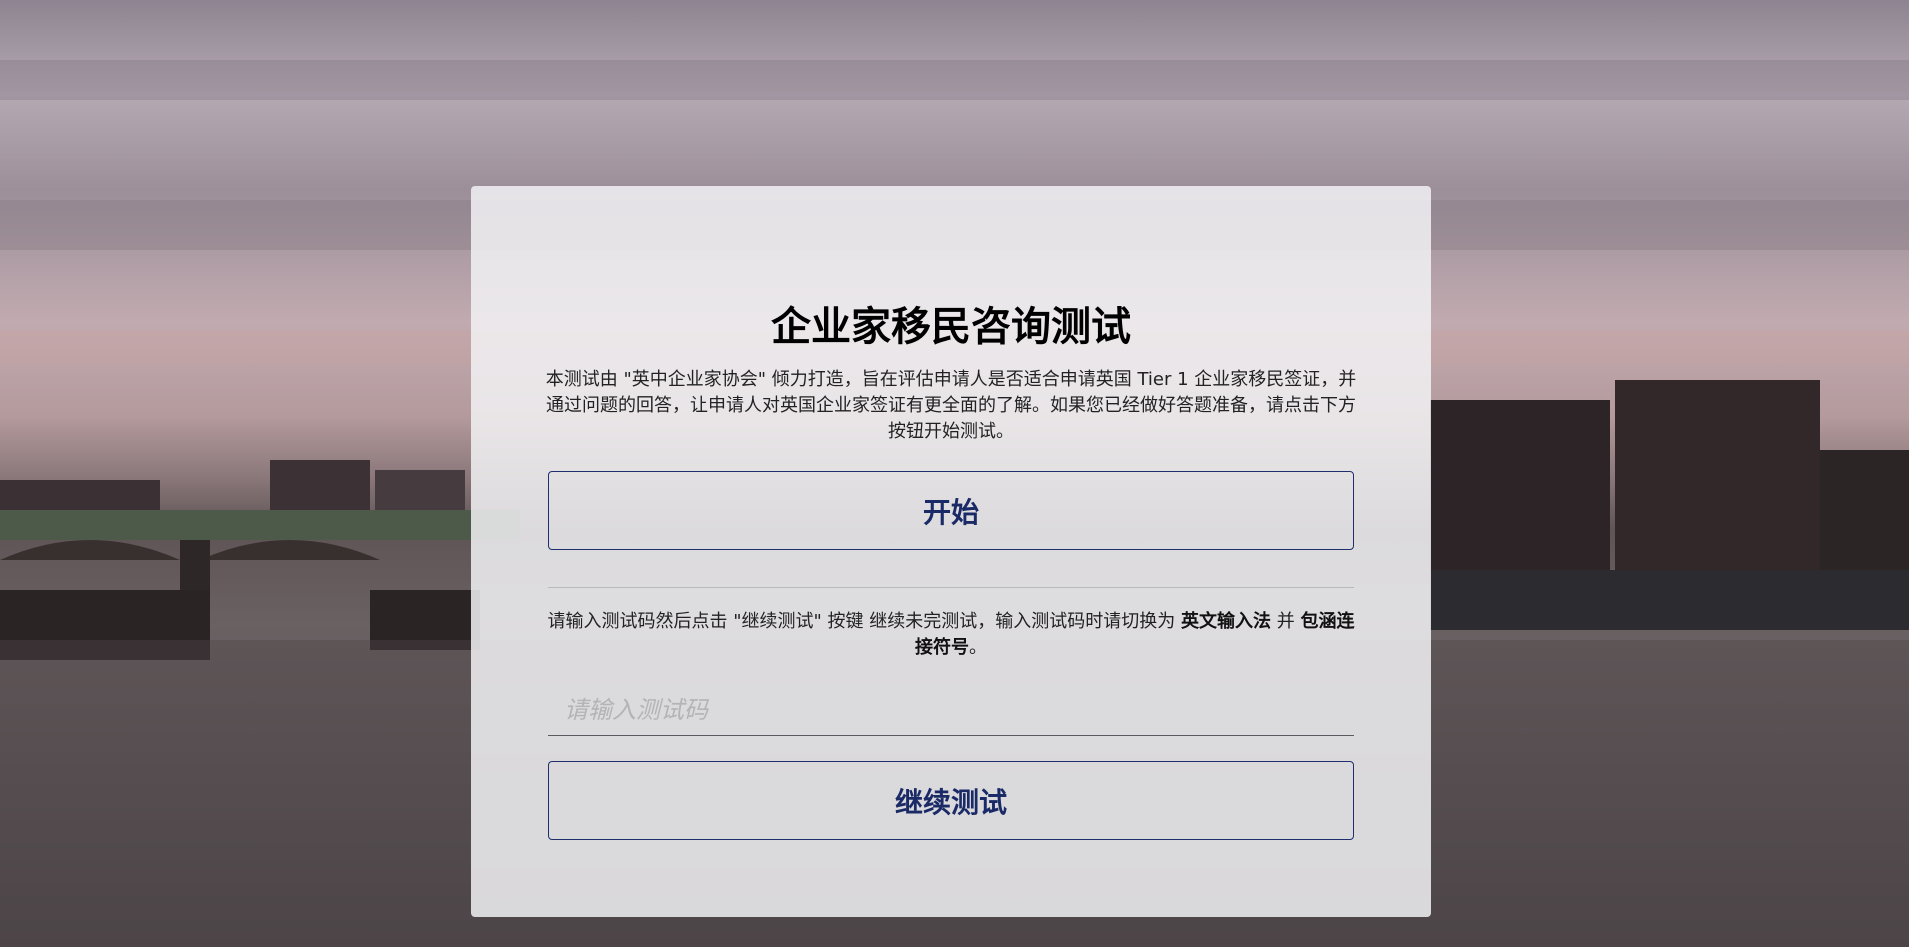 This screenshot has width=1909, height=947. Describe the element at coordinates (1226, 621) in the screenshot. I see `hint-english-ime: 英文输入法` at that location.